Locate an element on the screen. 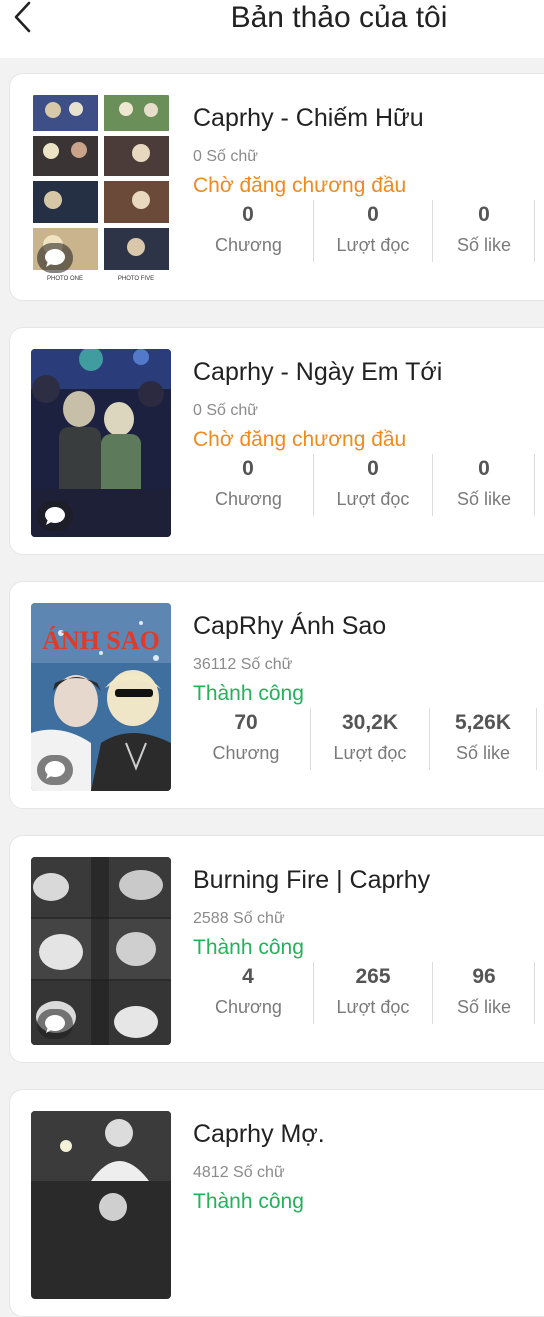 This screenshot has height=1317, width=544. word-count: 2588 Số chữ is located at coordinates (239, 918).